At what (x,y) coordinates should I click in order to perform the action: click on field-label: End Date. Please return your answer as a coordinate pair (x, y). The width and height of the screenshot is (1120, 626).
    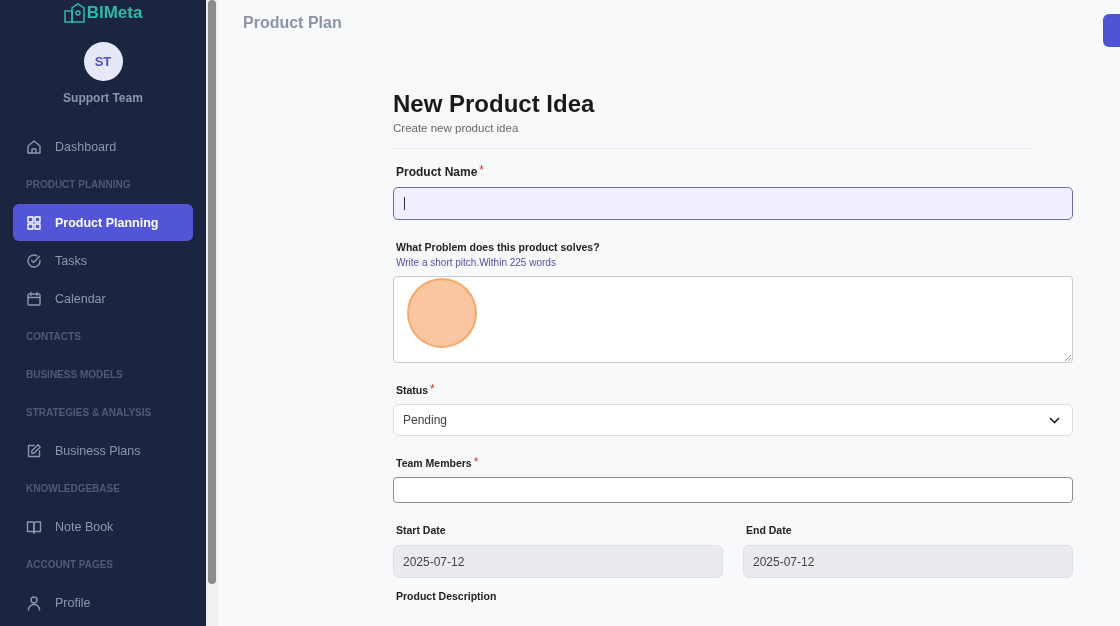
    Looking at the image, I should click on (769, 530).